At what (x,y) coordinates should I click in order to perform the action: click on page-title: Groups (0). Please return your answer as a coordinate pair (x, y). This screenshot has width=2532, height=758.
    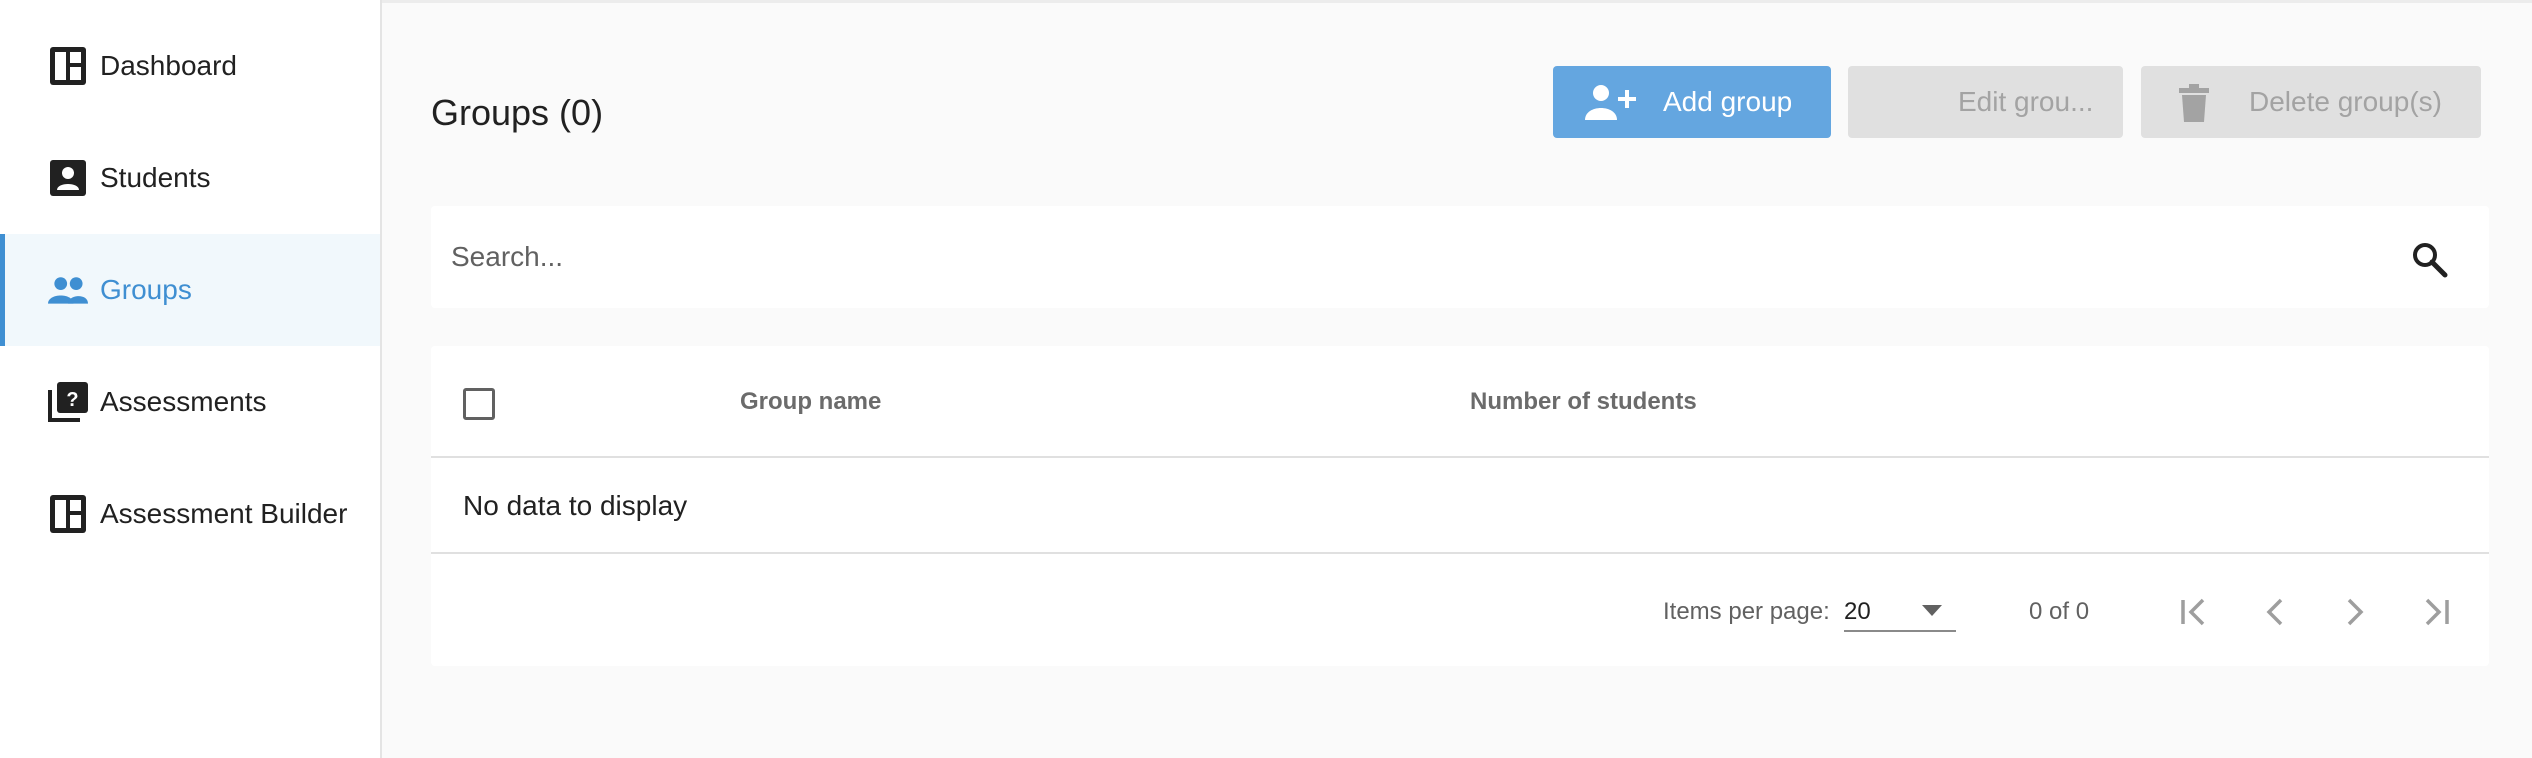
    Looking at the image, I should click on (517, 112).